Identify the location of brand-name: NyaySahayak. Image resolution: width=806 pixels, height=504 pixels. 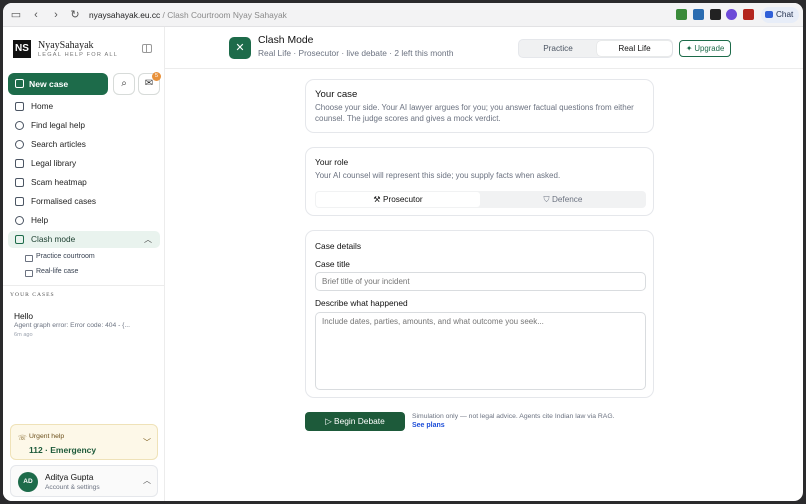
(66, 45).